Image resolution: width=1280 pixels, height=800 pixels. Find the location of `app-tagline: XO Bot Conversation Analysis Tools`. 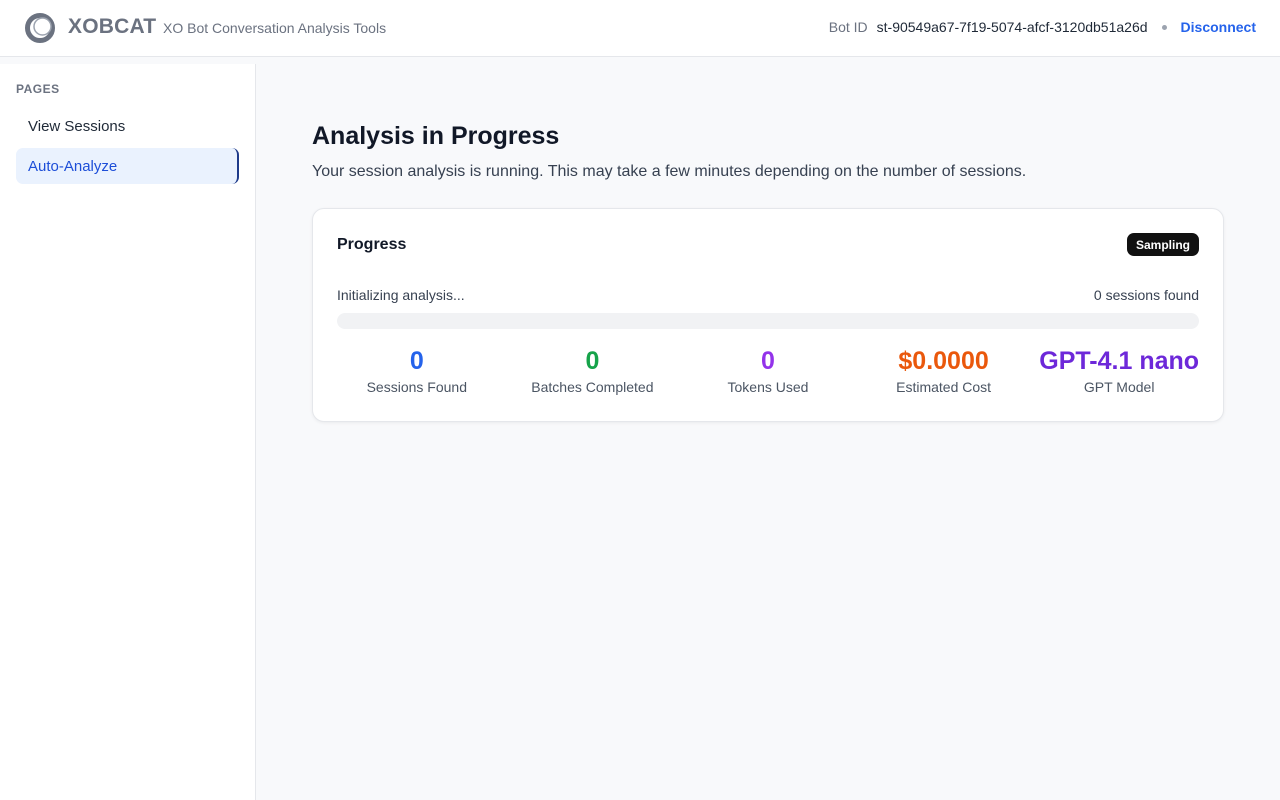

app-tagline: XO Bot Conversation Analysis Tools is located at coordinates (275, 28).